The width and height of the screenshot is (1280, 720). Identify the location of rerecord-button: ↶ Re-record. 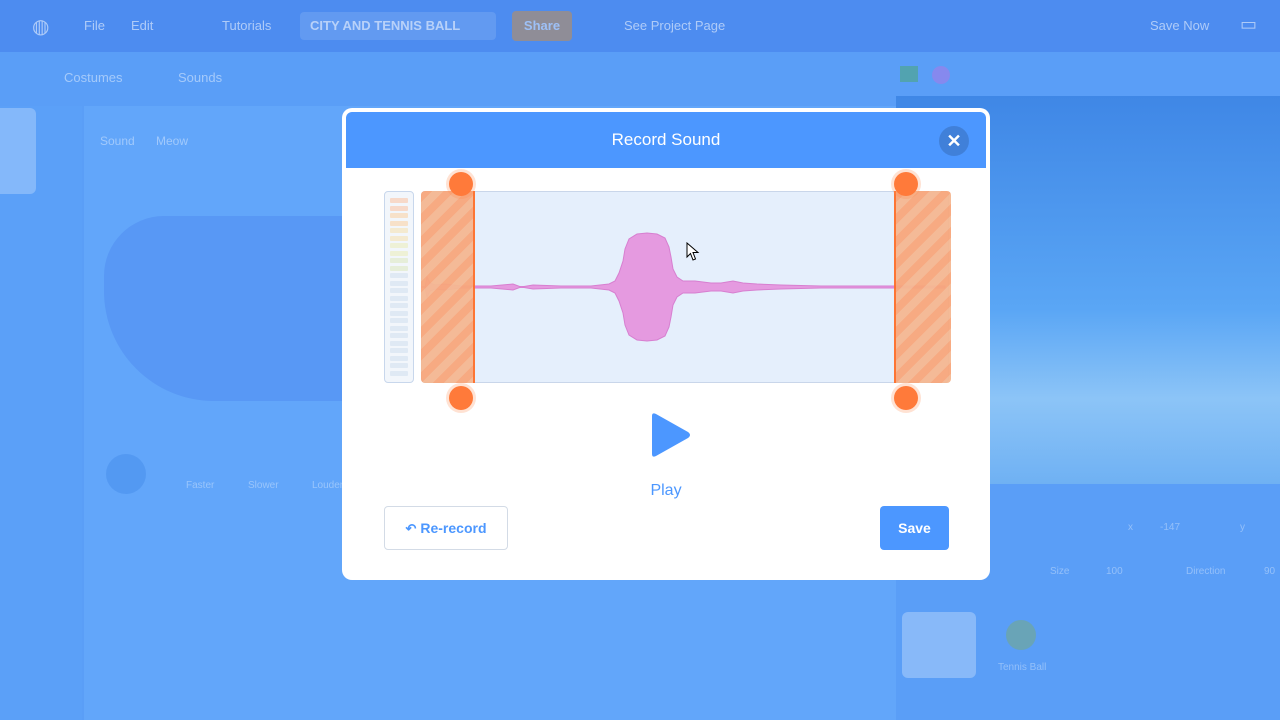
(446, 528).